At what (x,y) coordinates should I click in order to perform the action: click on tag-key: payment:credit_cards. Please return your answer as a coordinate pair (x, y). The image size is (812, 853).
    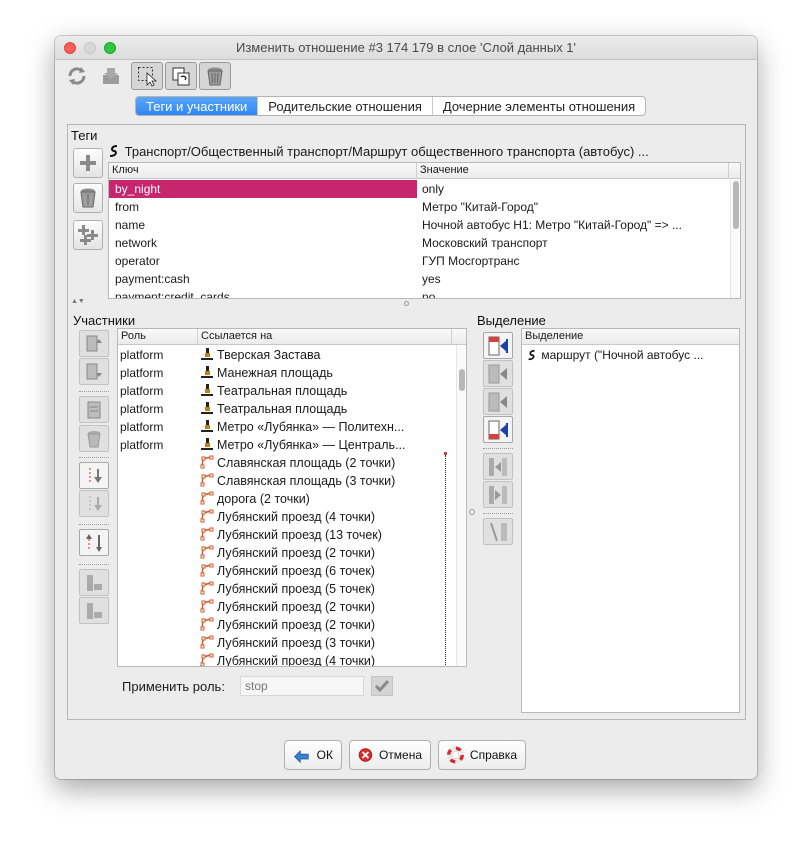
    Looking at the image, I should click on (263, 293).